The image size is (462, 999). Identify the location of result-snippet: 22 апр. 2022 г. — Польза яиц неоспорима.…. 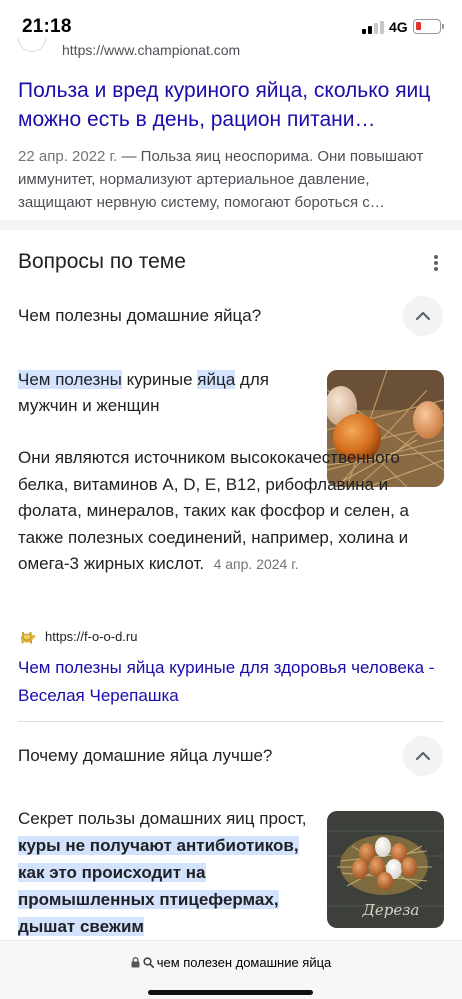
(223, 179).